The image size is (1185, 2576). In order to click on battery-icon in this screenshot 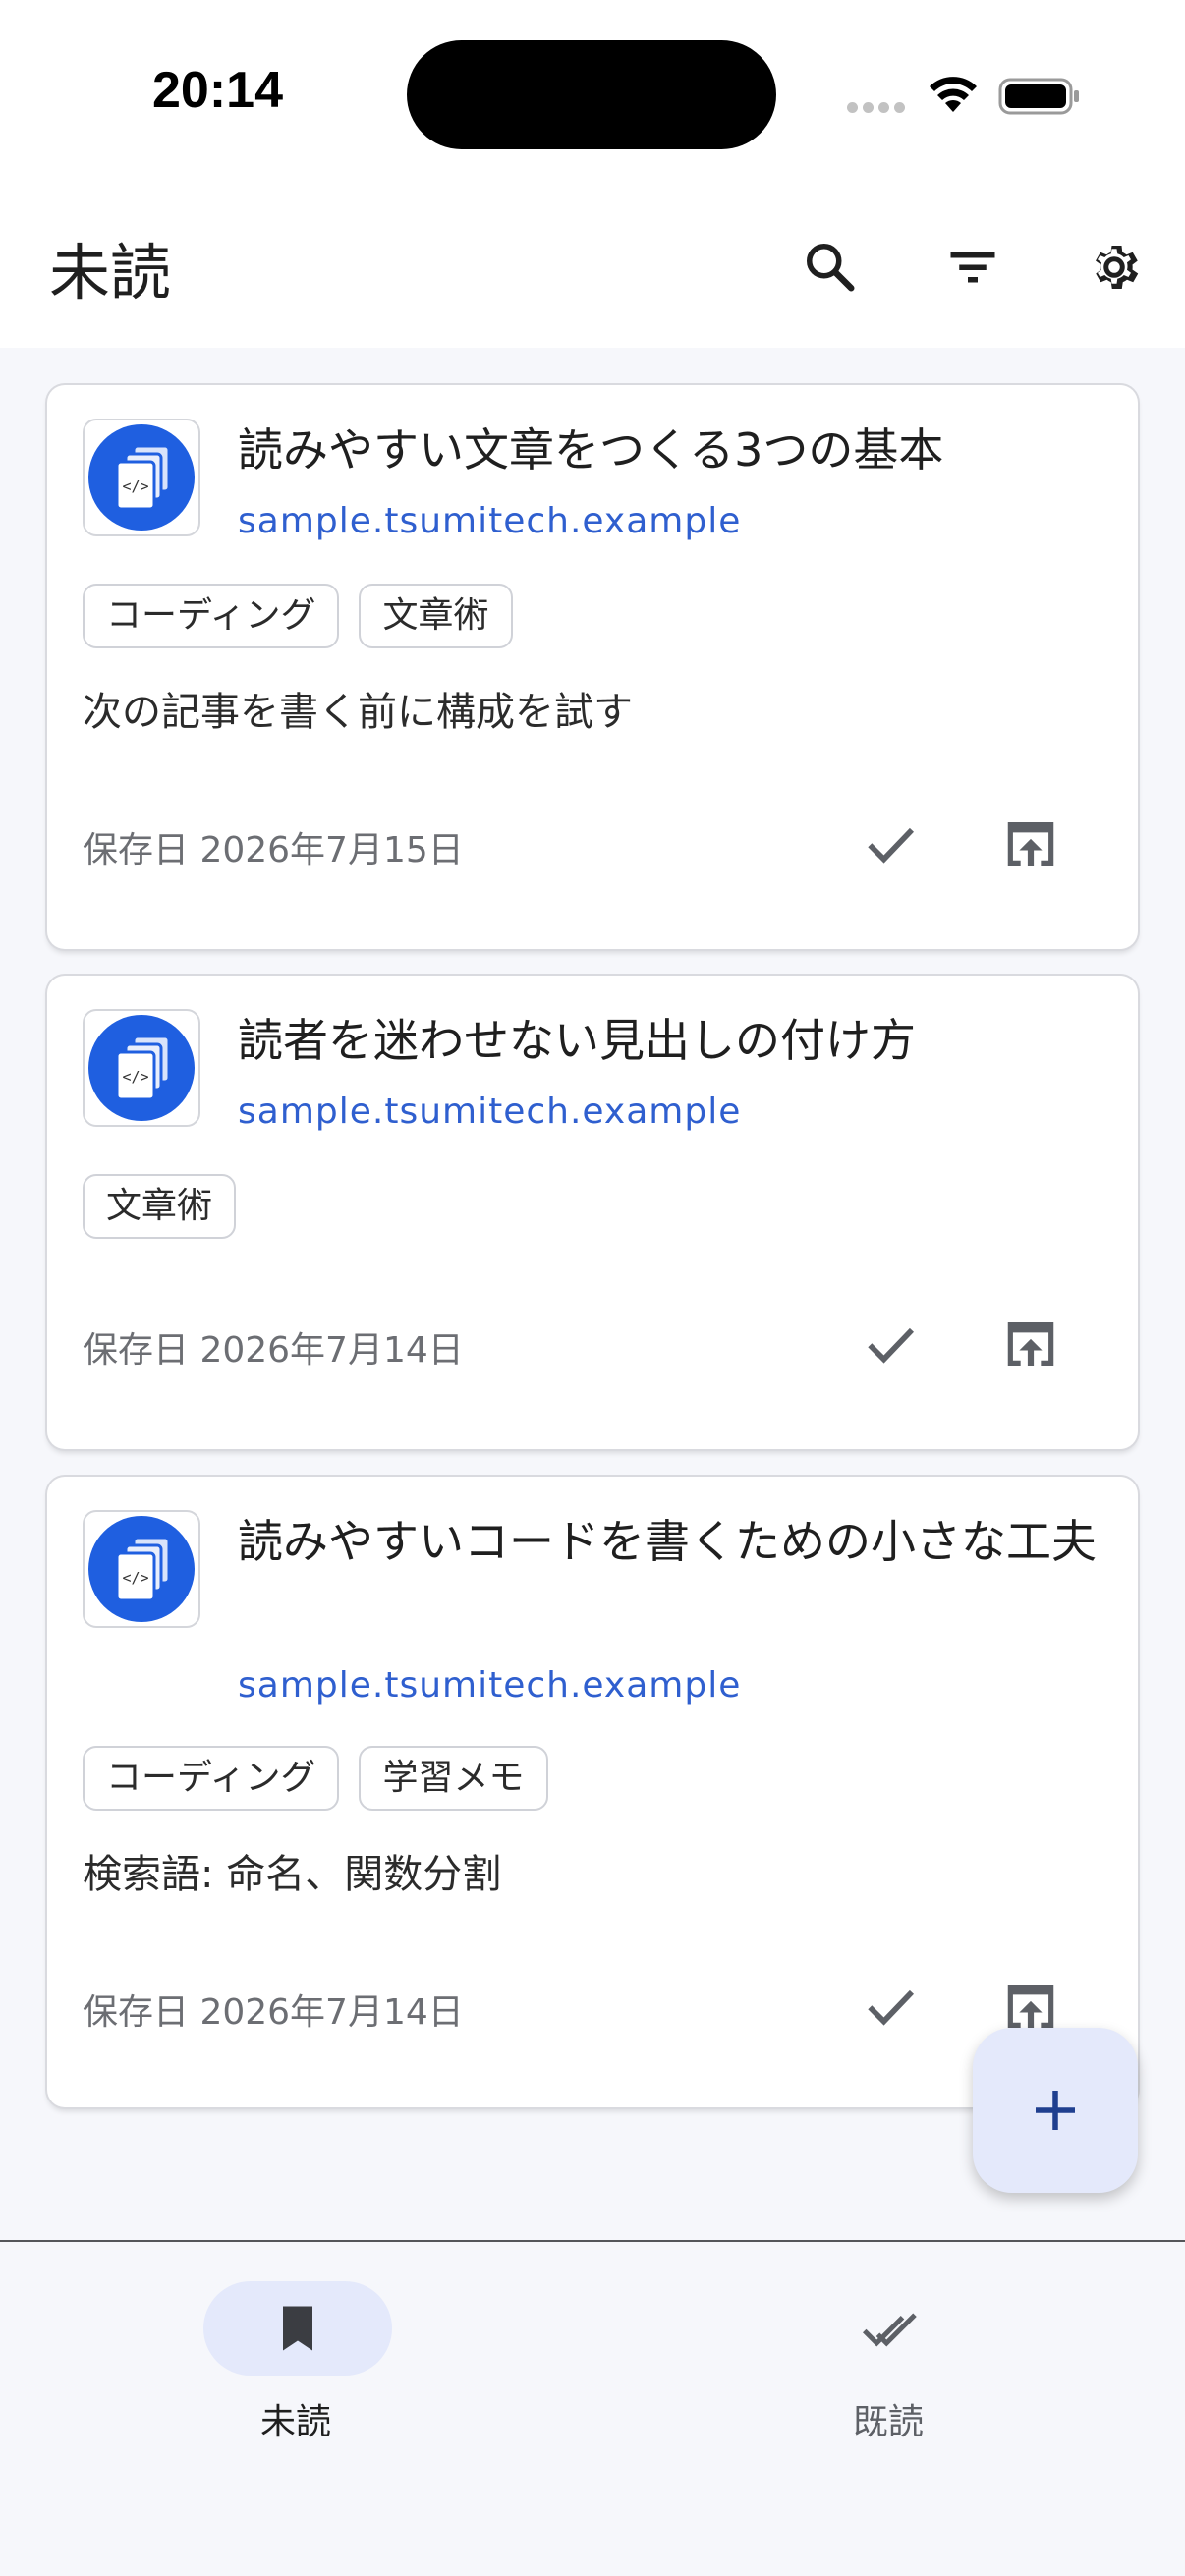, I will do `click(1038, 96)`.